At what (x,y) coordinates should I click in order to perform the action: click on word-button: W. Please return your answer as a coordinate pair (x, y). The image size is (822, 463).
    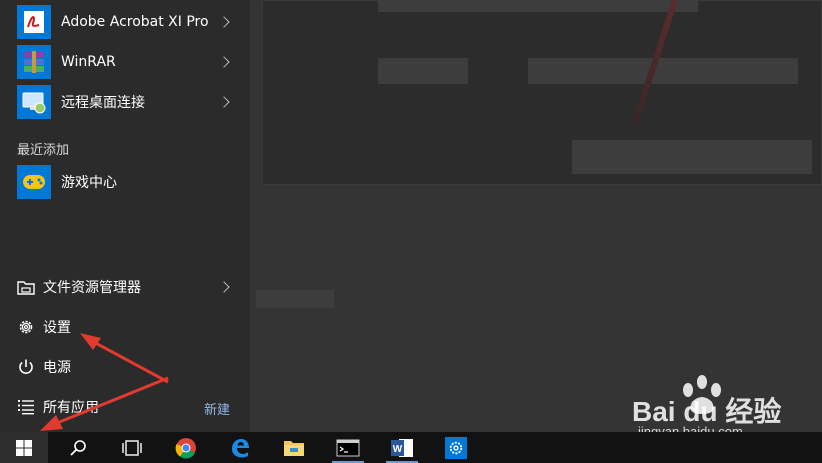
    Looking at the image, I should click on (402, 447).